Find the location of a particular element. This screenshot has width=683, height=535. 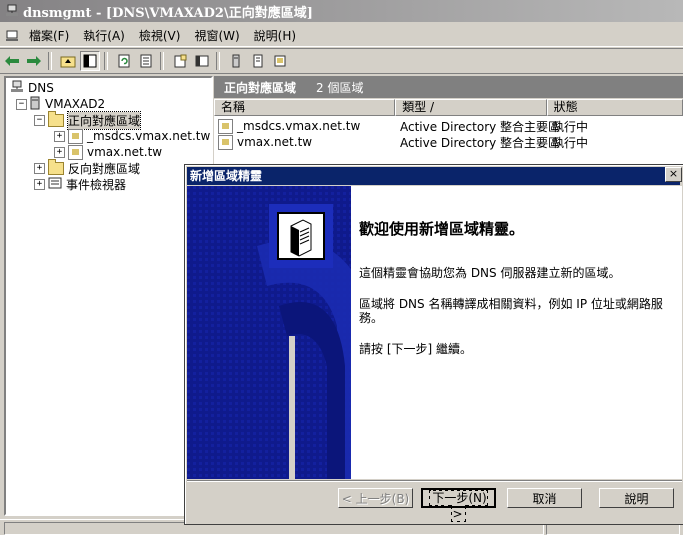

wizard-banner-art is located at coordinates (269, 332).